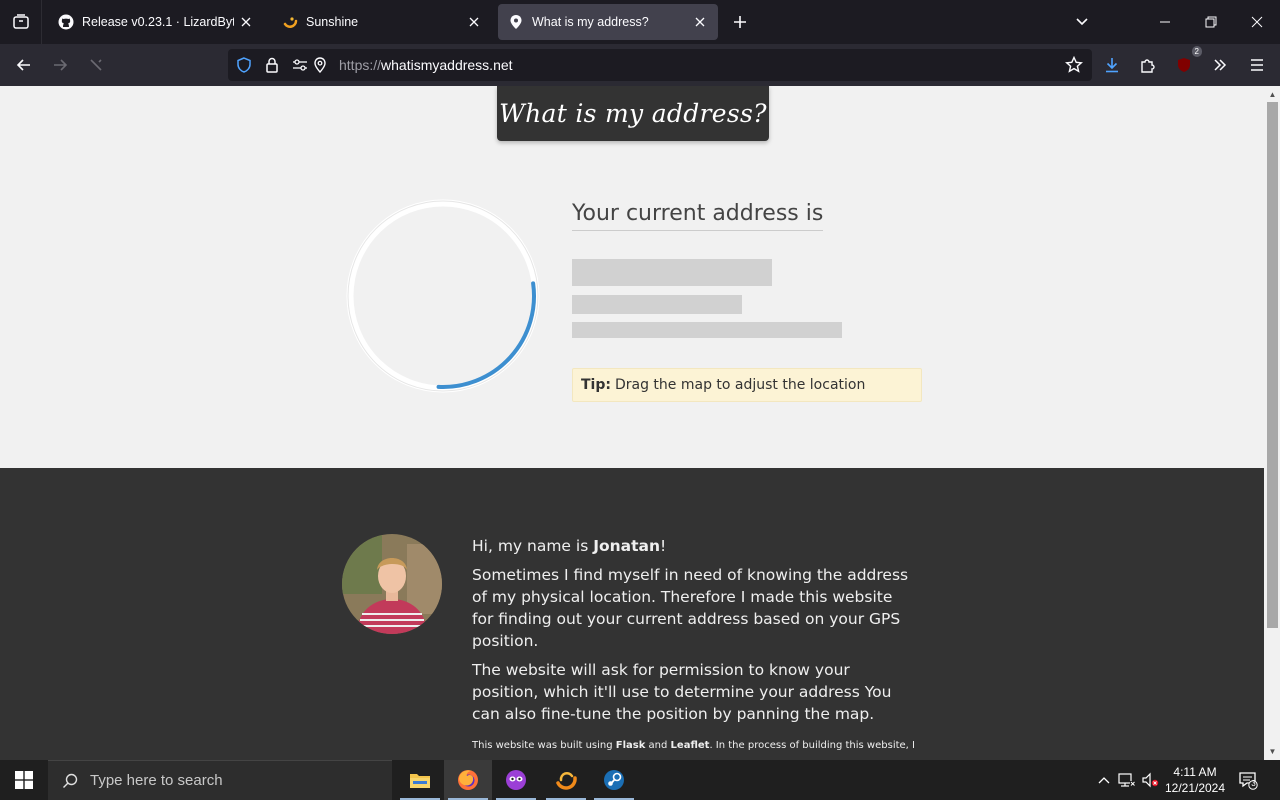 The height and width of the screenshot is (800, 1280). I want to click on tracking-protection-shield-icon, so click(244, 65).